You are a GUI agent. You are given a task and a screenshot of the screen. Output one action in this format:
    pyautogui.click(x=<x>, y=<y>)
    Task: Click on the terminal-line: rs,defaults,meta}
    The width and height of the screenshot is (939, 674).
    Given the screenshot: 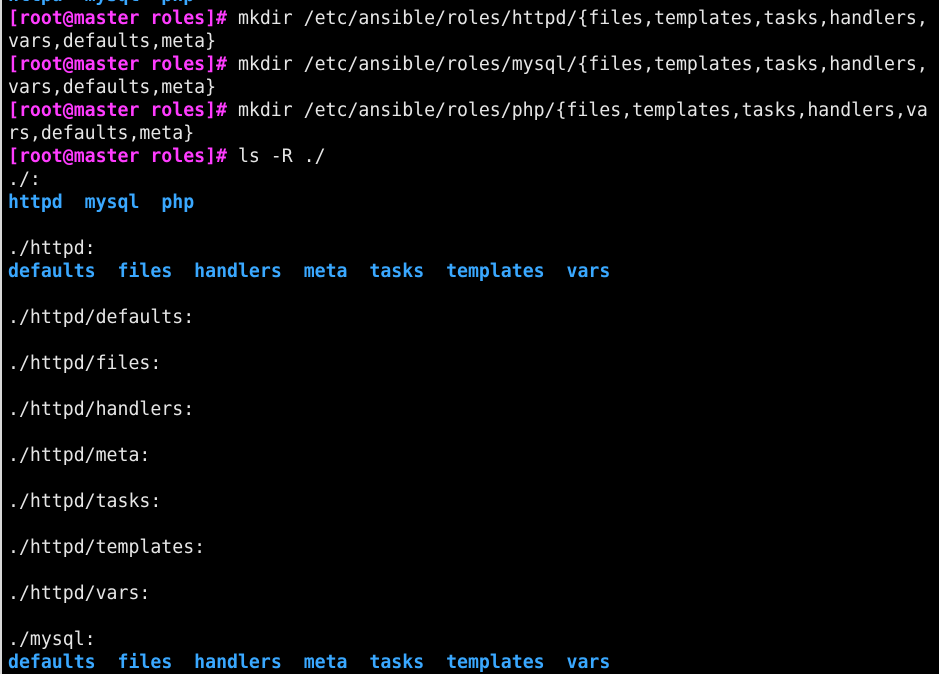 What is the action you would take?
    pyautogui.click(x=468, y=133)
    